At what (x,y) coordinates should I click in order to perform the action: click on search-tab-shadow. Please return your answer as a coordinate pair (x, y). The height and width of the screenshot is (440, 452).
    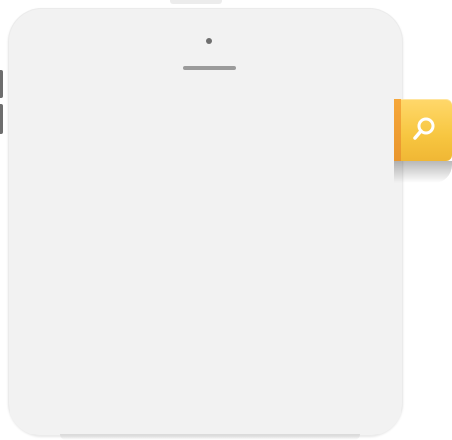
    Looking at the image, I should click on (423, 172).